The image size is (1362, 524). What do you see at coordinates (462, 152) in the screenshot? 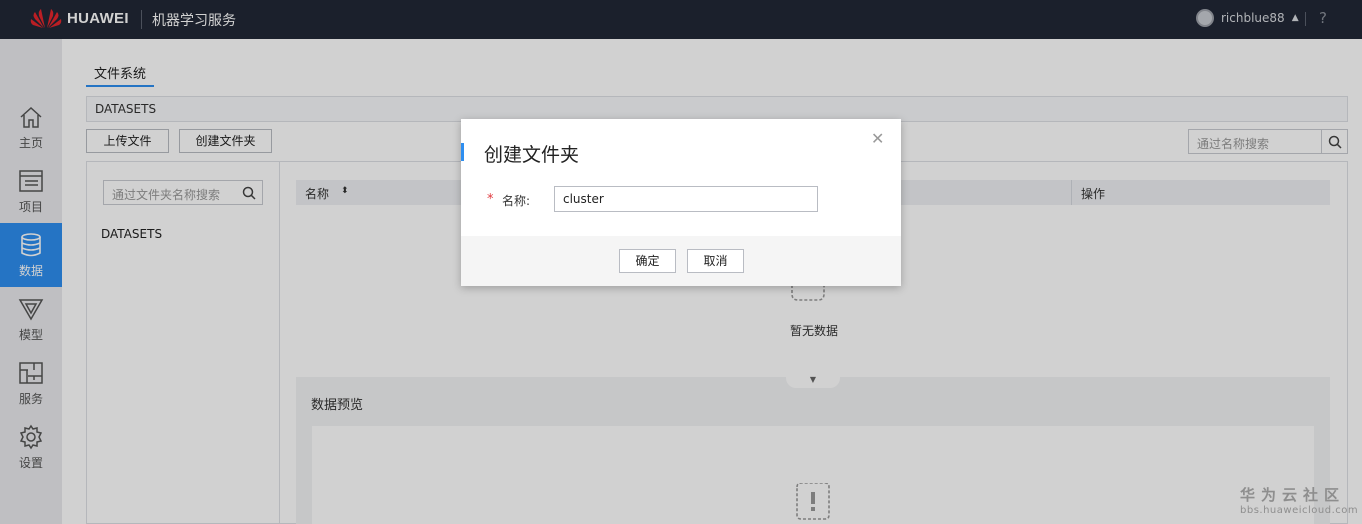
I see `title-accent` at bounding box center [462, 152].